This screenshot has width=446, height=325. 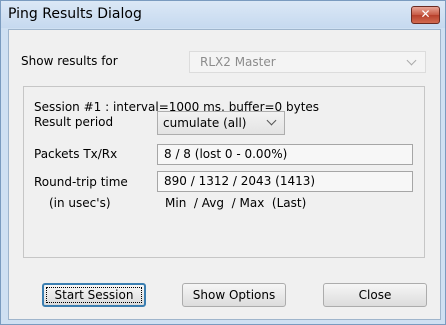 What do you see at coordinates (226, 154) in the screenshot?
I see `packets-value: 8 / 8 (lost 0 - 0.00%)` at bounding box center [226, 154].